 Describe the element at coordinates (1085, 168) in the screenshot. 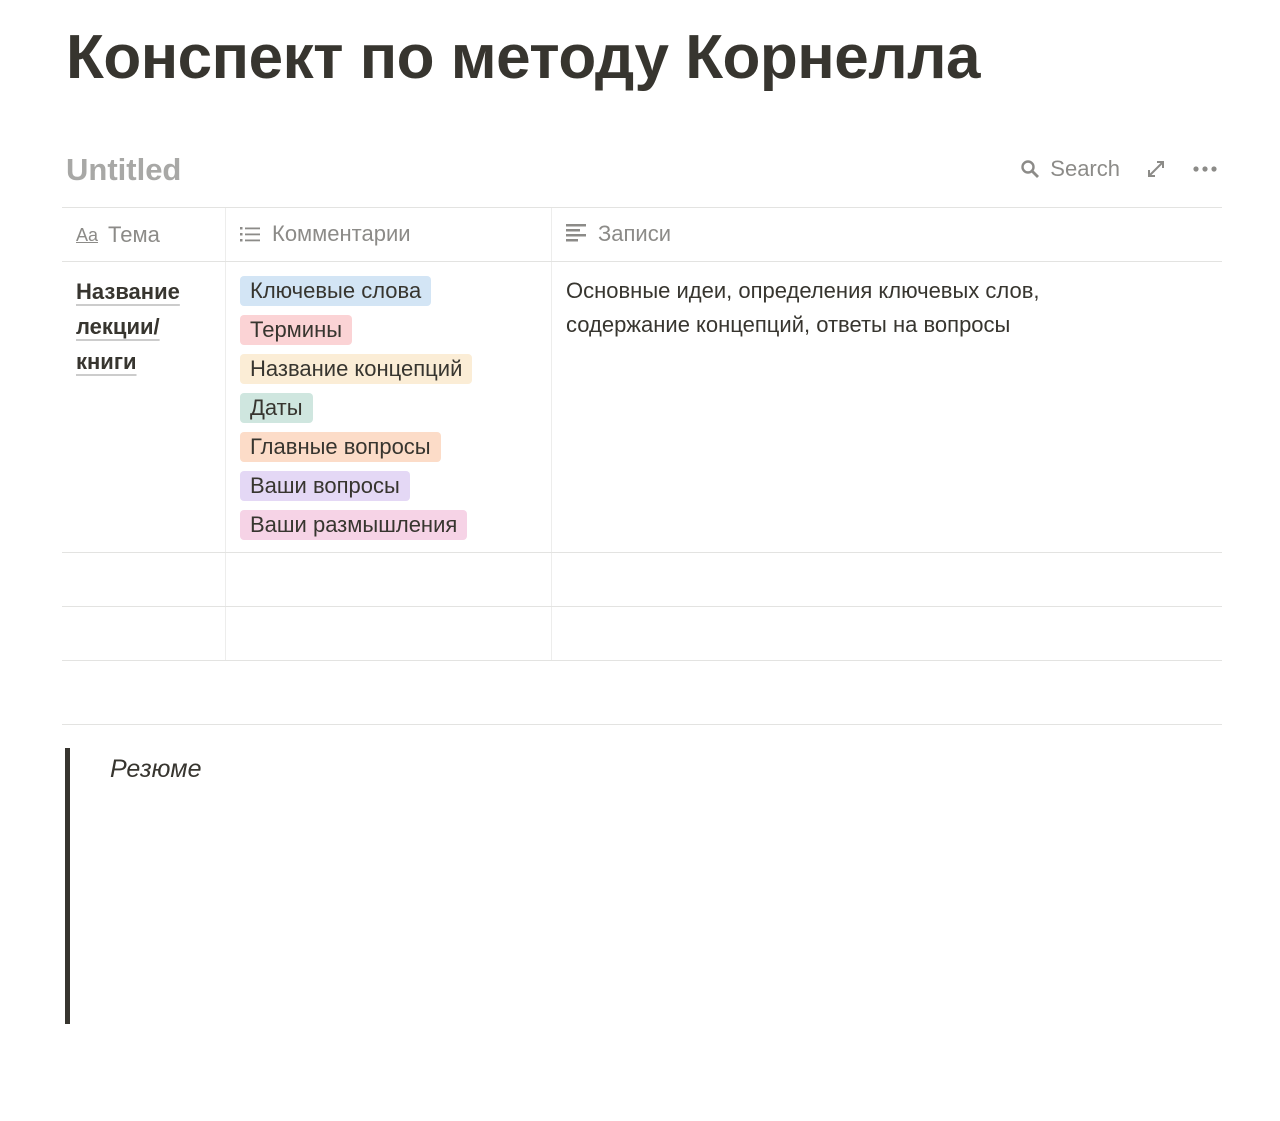

I see `search-label: Search` at that location.